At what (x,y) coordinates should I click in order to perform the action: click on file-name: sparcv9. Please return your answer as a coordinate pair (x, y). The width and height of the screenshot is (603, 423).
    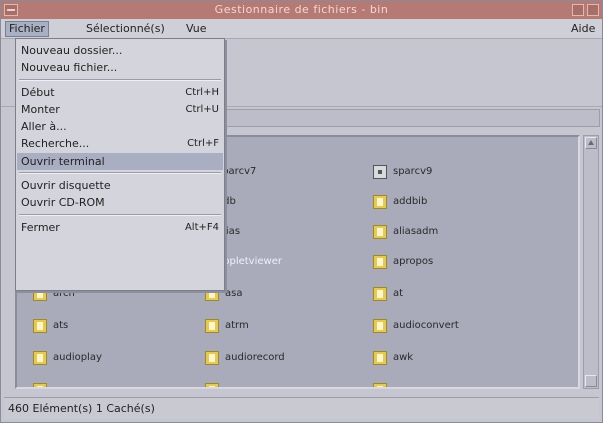
    Looking at the image, I should click on (413, 171).